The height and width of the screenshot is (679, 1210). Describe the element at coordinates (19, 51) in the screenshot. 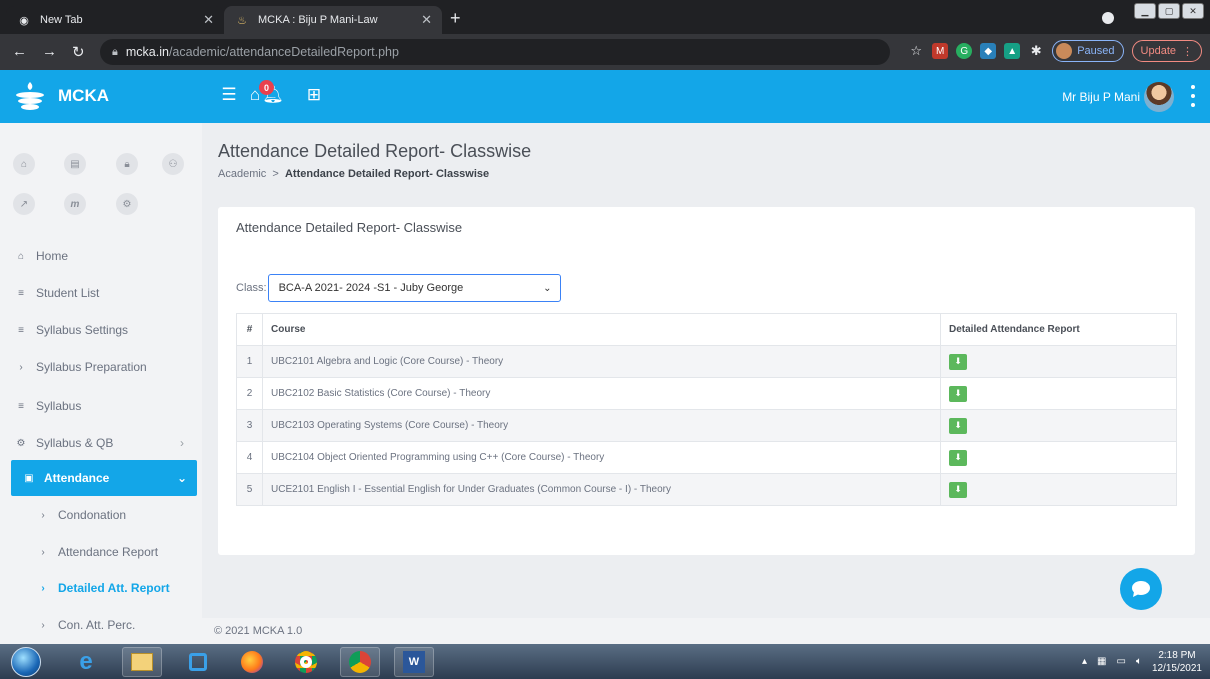

I see `back-arrow-icon: ←` at that location.